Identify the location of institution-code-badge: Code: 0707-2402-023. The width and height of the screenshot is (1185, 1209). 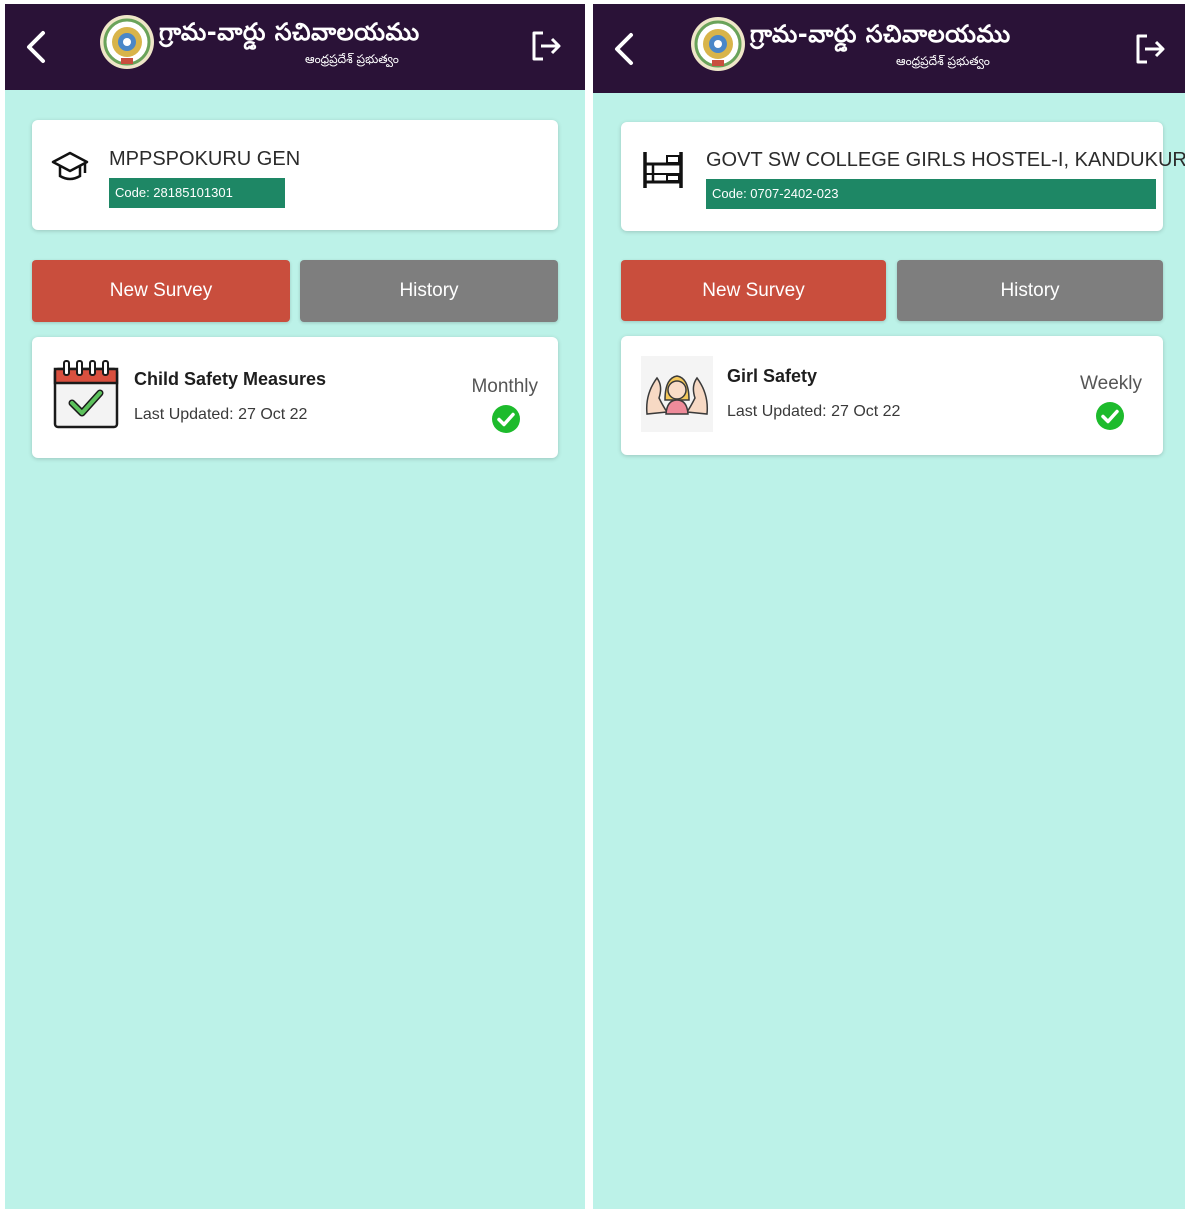
(931, 194).